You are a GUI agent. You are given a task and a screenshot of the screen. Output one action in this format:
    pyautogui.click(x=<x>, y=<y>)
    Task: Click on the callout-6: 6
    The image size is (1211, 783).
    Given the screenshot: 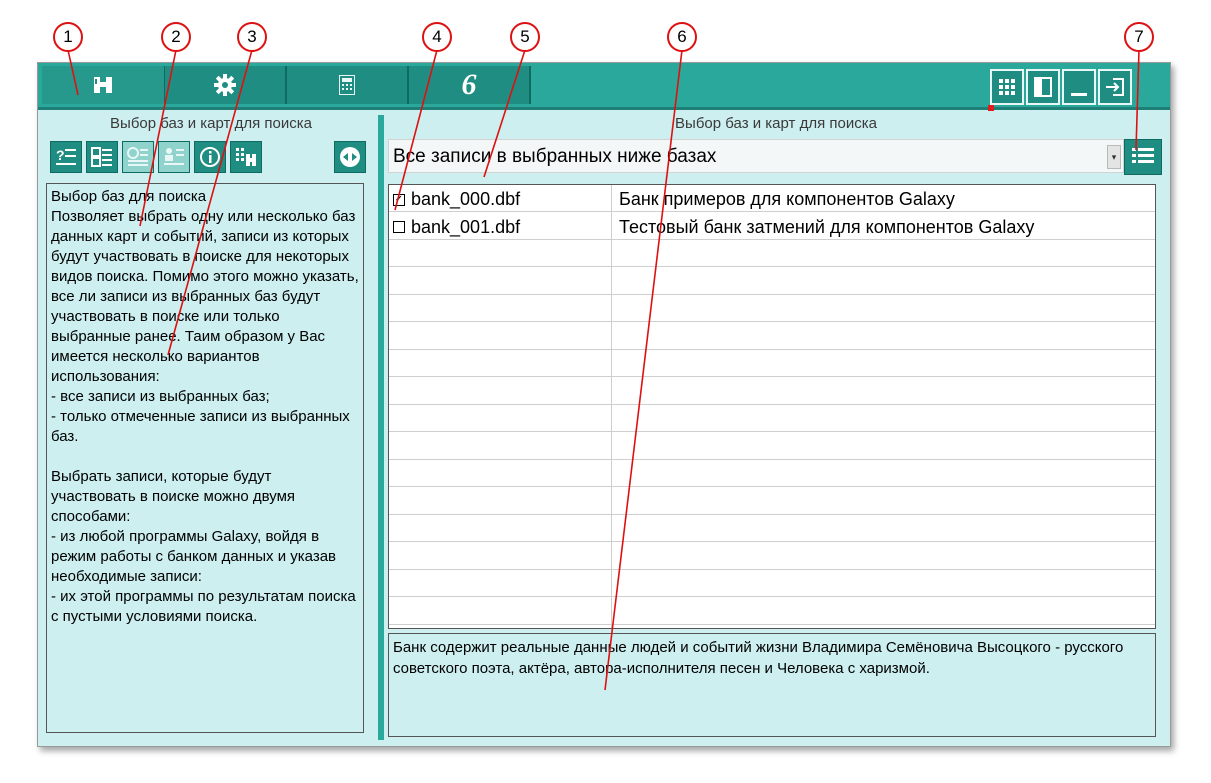 What is the action you would take?
    pyautogui.click(x=682, y=37)
    